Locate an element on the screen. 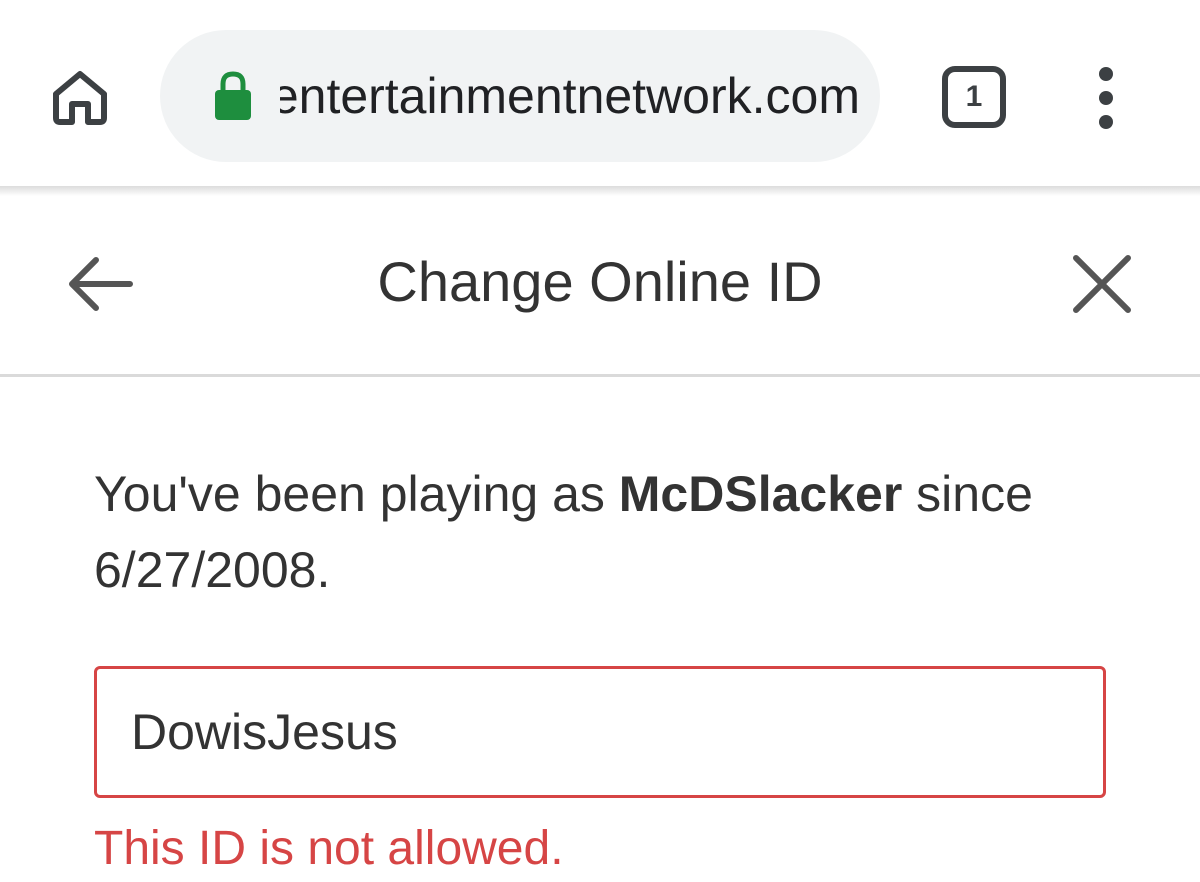  close-button is located at coordinates (1102, 284).